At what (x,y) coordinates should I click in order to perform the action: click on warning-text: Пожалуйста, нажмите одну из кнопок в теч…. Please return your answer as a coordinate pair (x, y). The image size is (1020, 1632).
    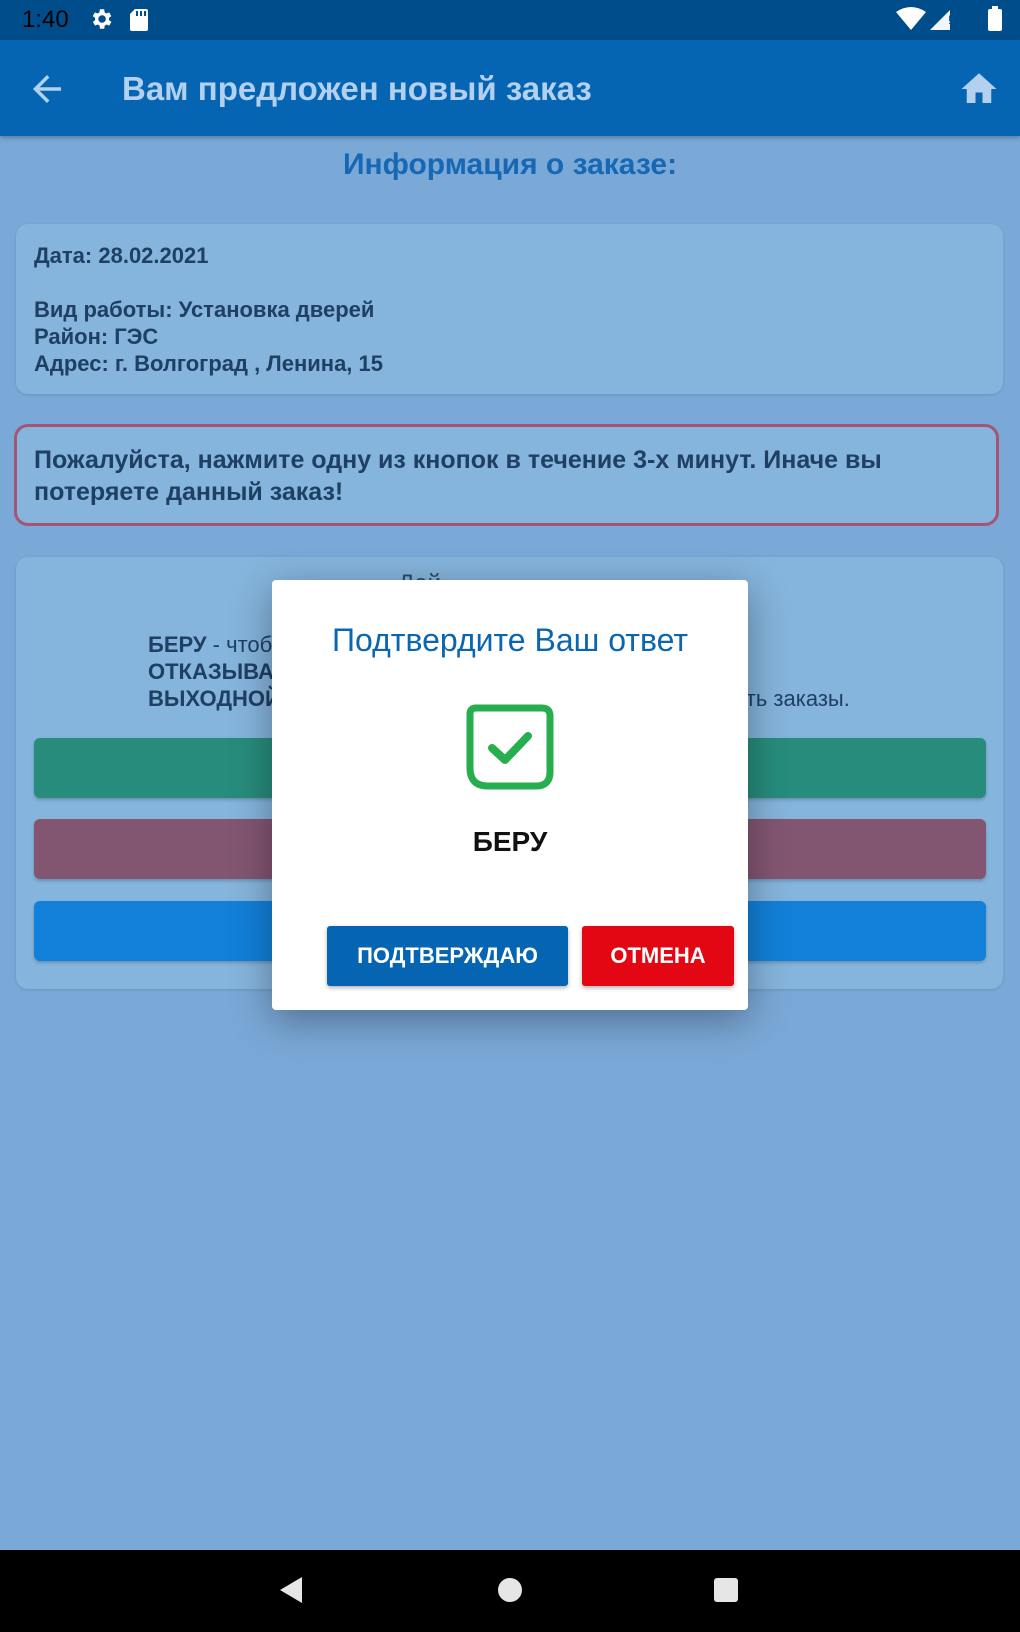
    Looking at the image, I should click on (458, 476).